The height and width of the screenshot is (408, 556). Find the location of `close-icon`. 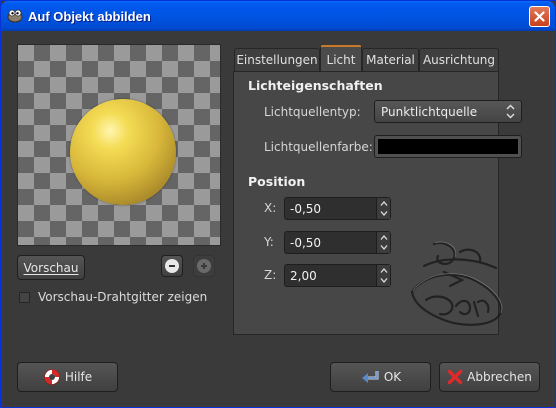

close-icon is located at coordinates (539, 16).